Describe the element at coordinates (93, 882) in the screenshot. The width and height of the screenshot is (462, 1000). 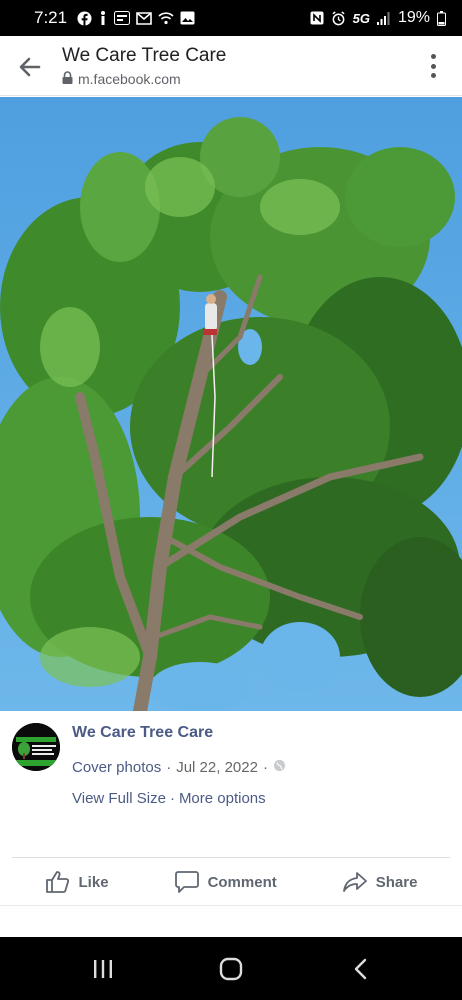
I see `like-label: Like` at that location.